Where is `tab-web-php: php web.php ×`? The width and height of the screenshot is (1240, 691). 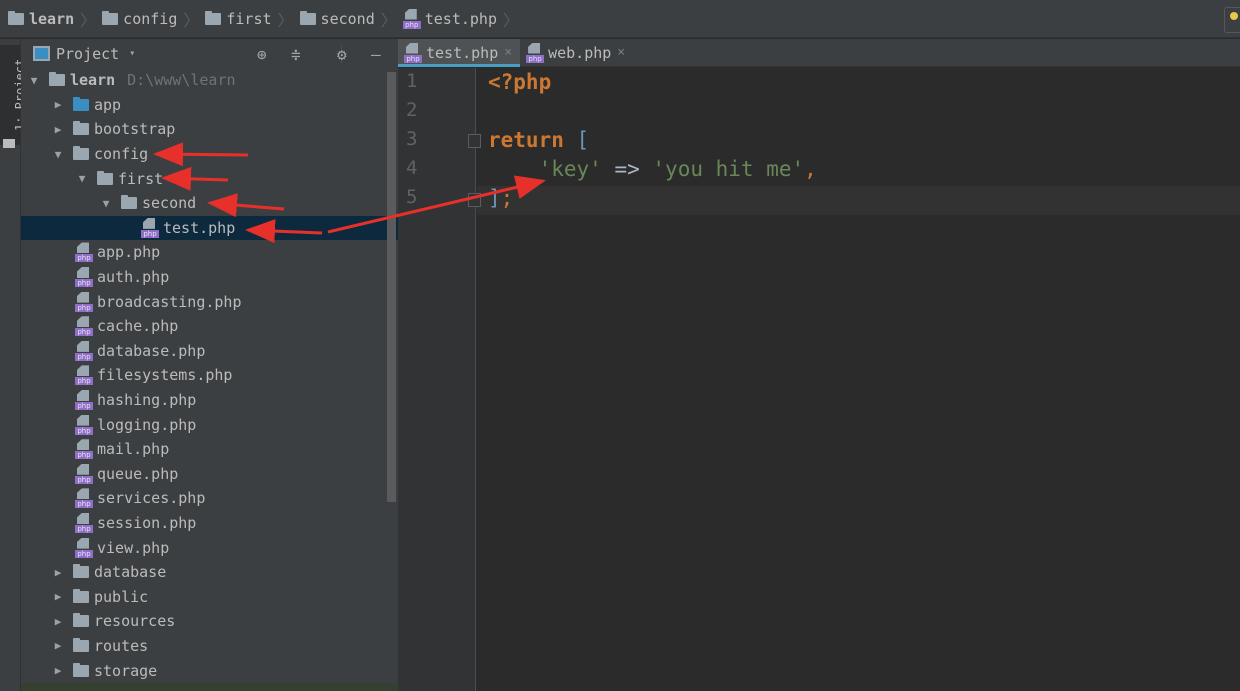
tab-web-php: php web.php × is located at coordinates (576, 52).